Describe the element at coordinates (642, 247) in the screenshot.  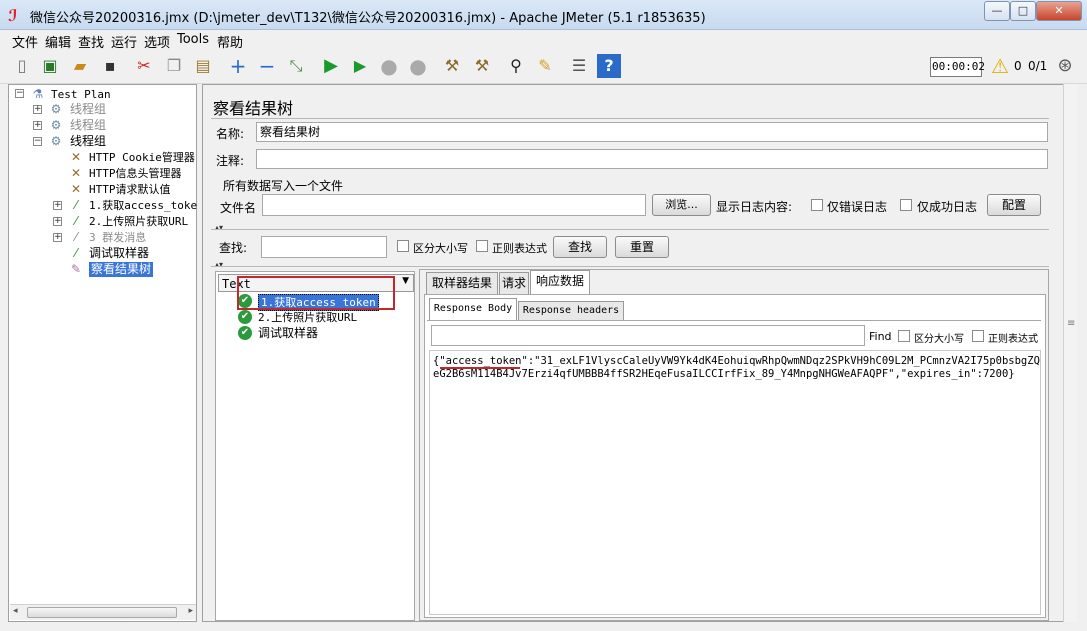
I see `reset-button: 重置` at that location.